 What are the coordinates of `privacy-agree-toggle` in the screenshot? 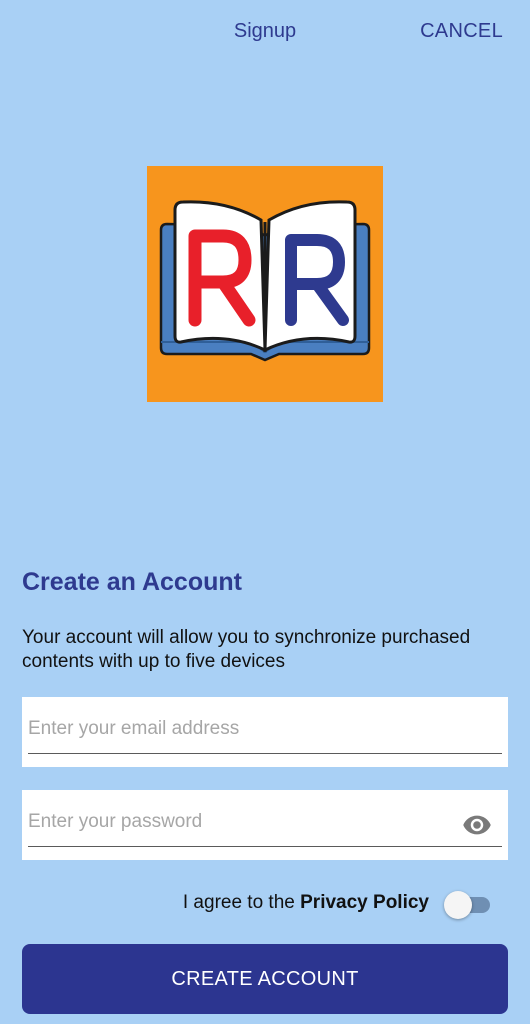 It's located at (468, 905).